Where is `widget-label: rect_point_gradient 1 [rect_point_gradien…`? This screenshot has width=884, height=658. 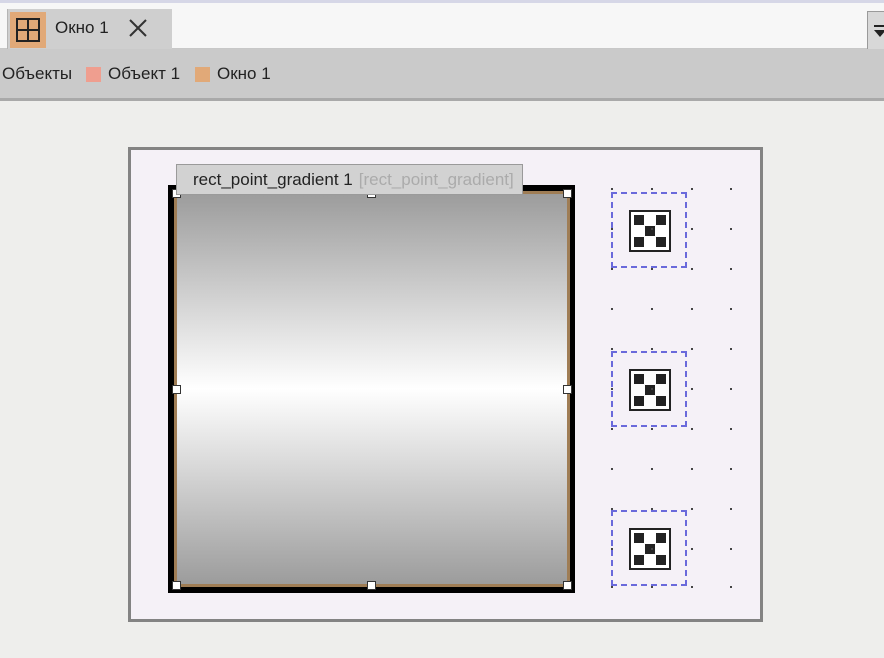
widget-label: rect_point_gradient 1 [rect_point_gradien… is located at coordinates (349, 179).